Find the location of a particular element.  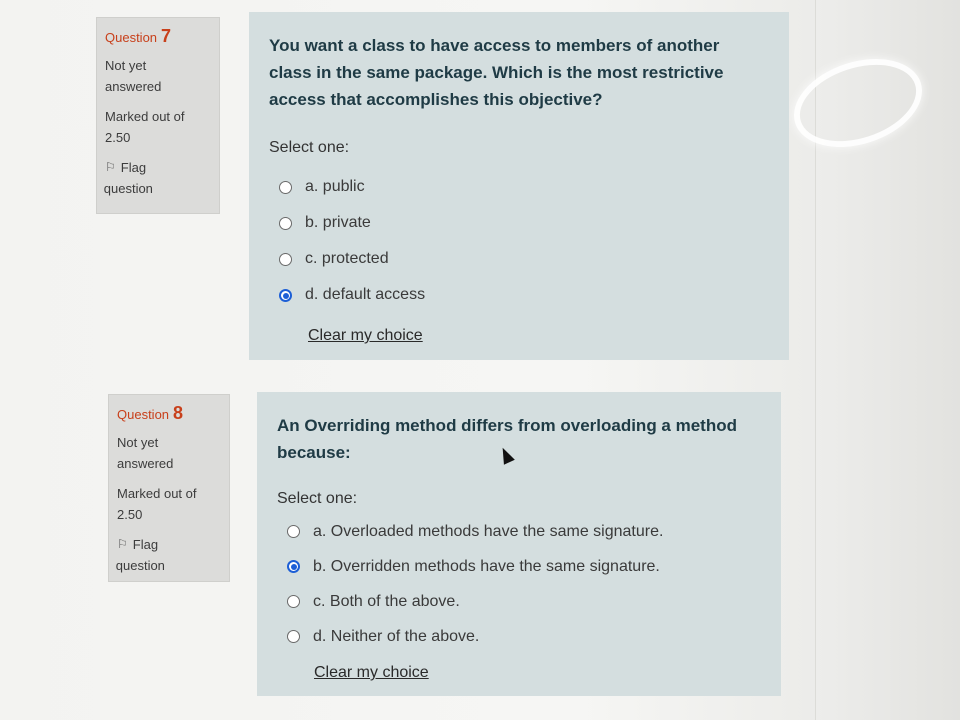

option-label: b. private is located at coordinates (338, 222).